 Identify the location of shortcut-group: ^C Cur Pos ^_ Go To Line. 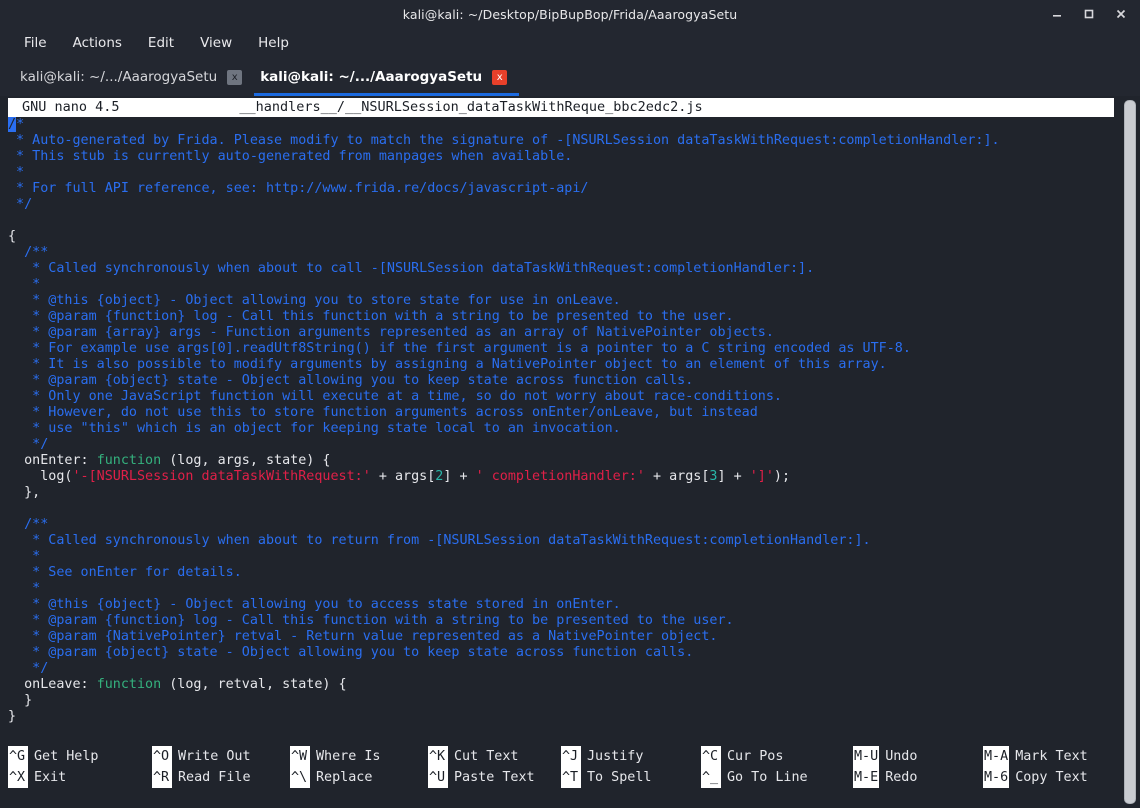
(777, 767).